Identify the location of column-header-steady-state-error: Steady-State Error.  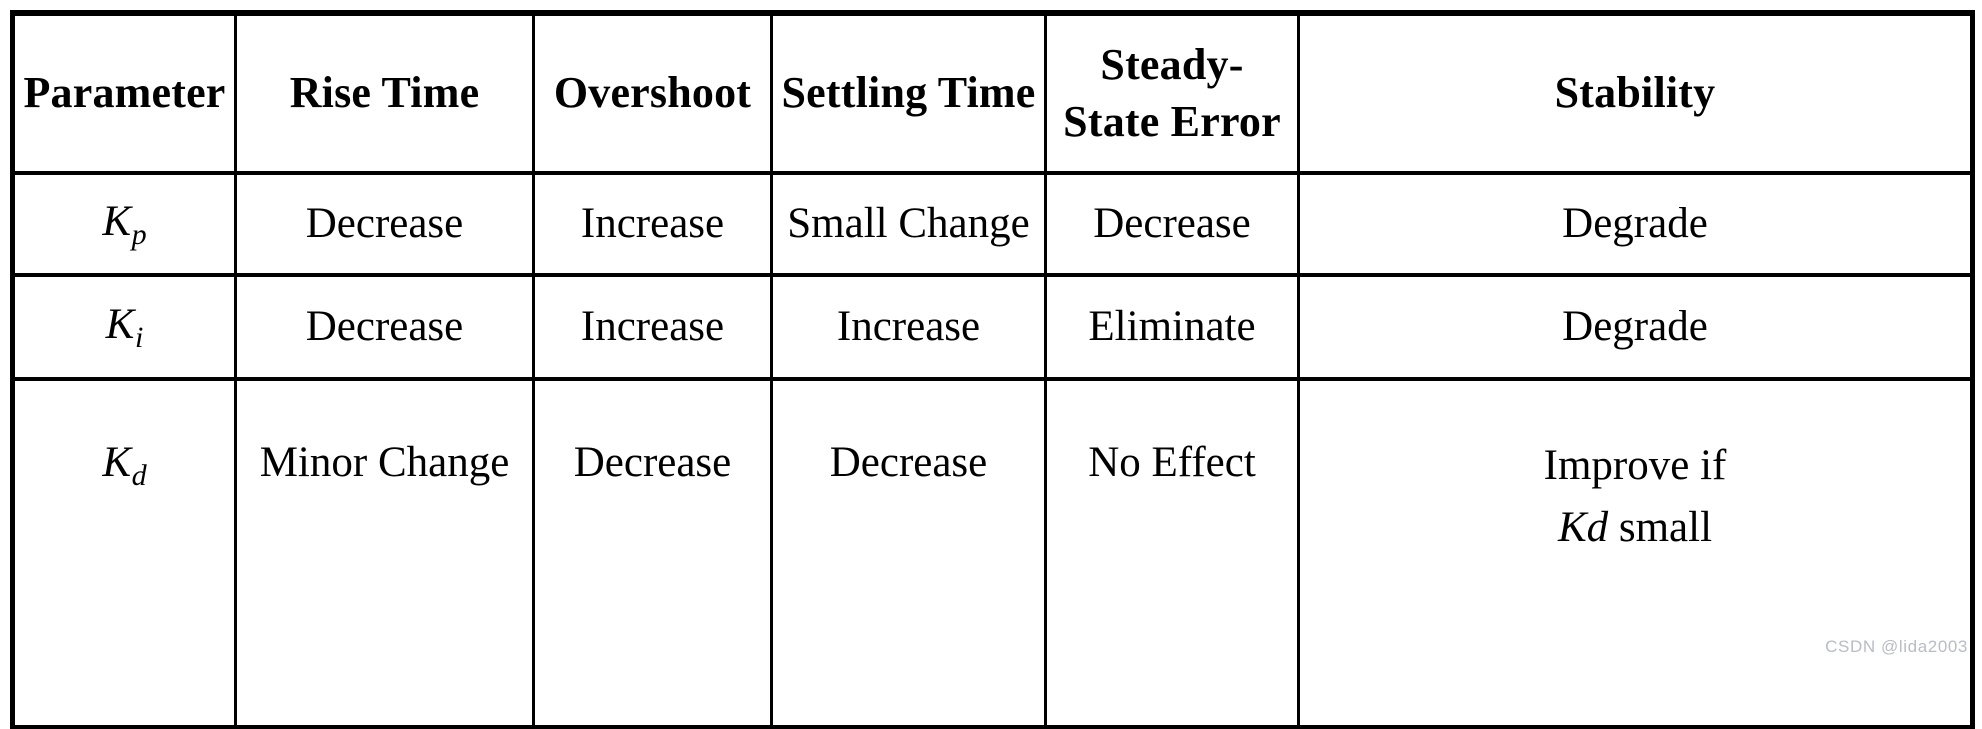
(1172, 93).